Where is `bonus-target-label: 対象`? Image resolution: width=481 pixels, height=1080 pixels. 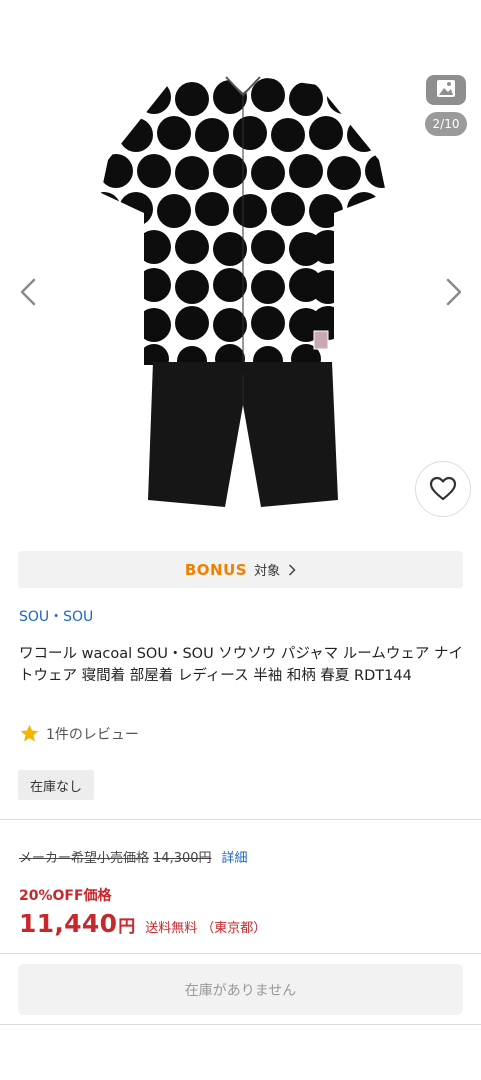
bonus-target-label: 対象 is located at coordinates (267, 571).